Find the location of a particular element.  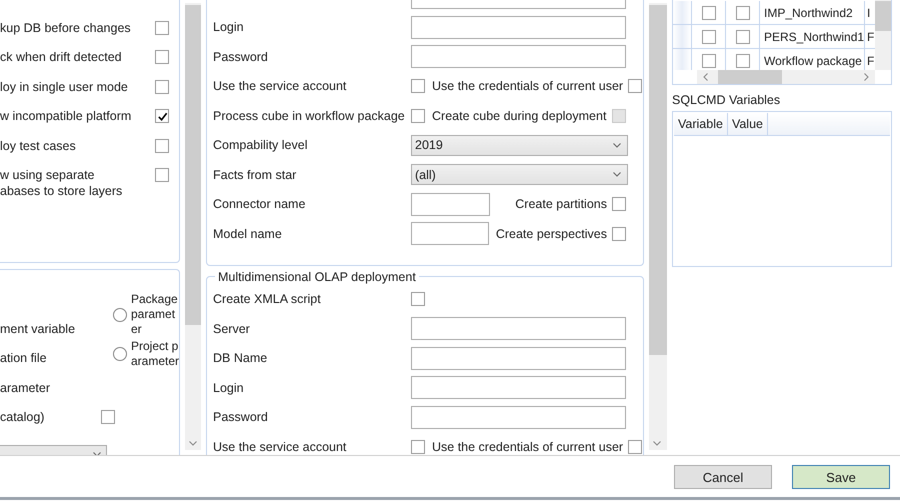

dropdown: (all) is located at coordinates (519, 175).